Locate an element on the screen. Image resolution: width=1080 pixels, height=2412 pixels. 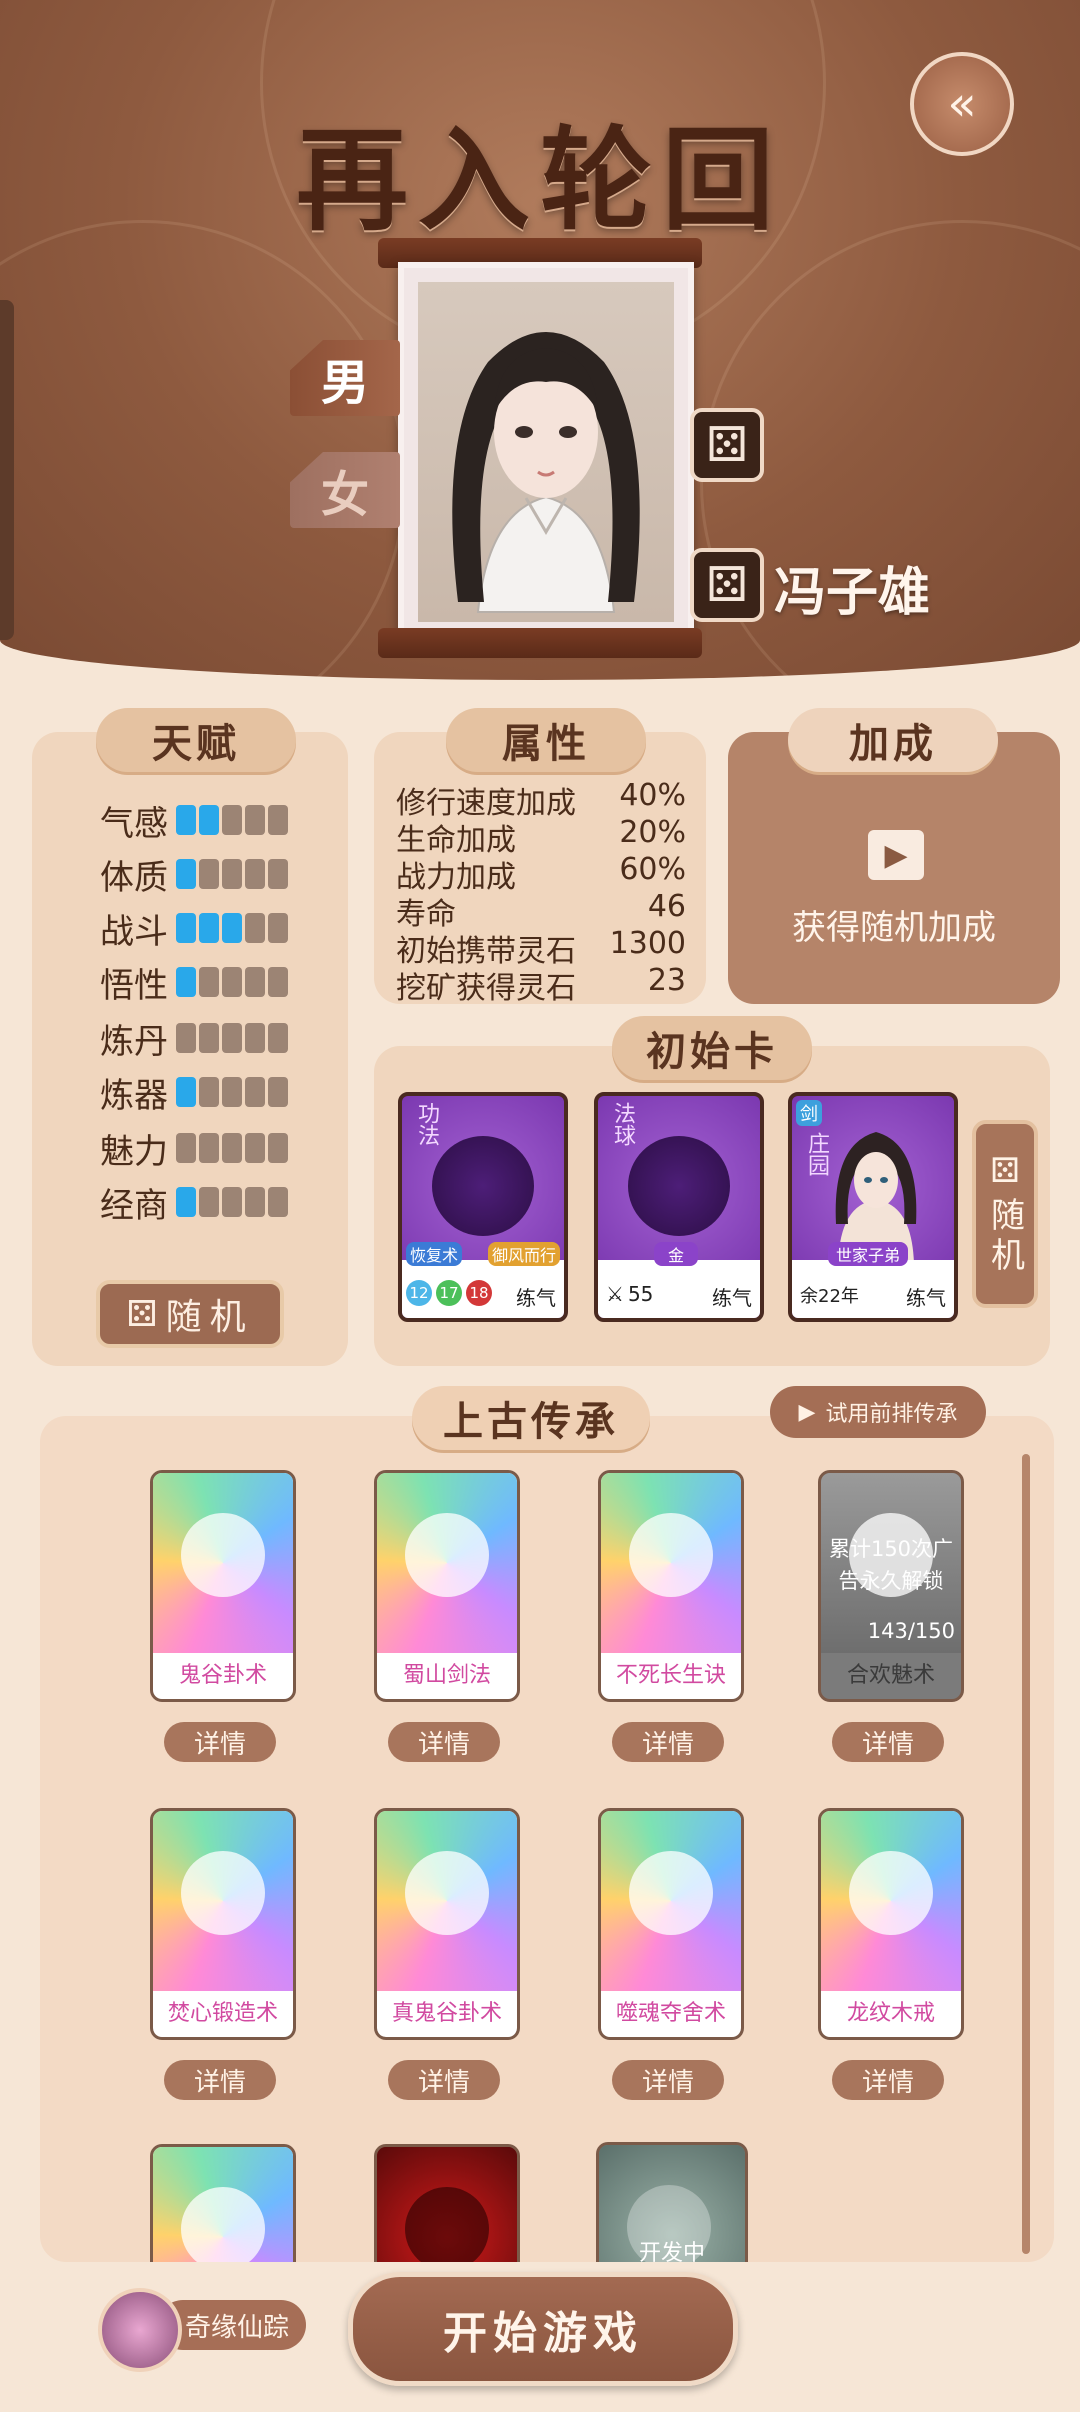
trial-legacy-button: ▶ 试用前排传承 is located at coordinates (878, 1412).